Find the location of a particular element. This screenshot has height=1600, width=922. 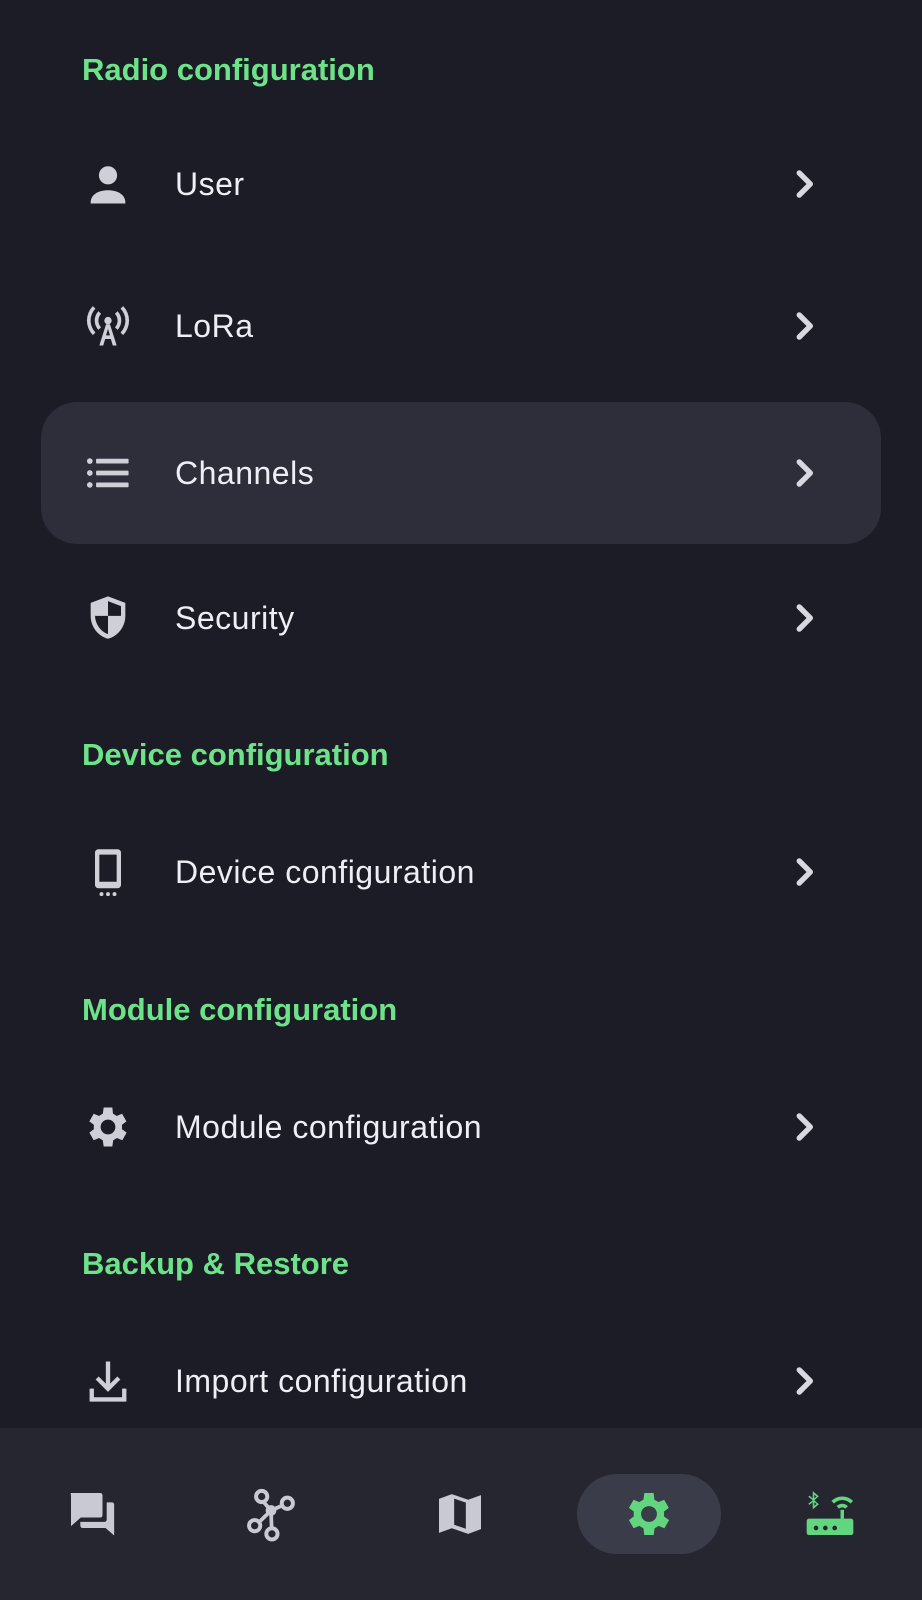

list-icon is located at coordinates (108, 473).